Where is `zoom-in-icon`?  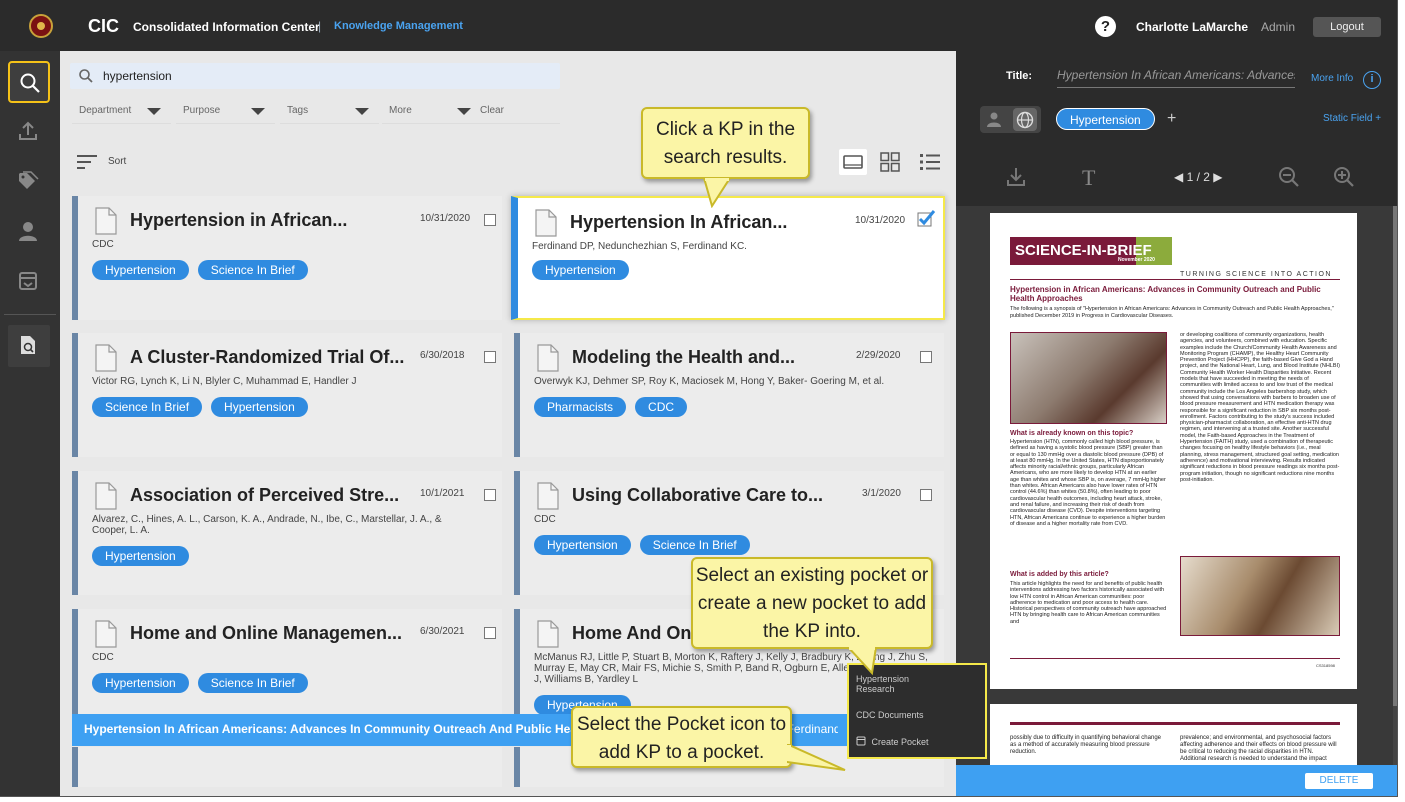 zoom-in-icon is located at coordinates (1344, 177).